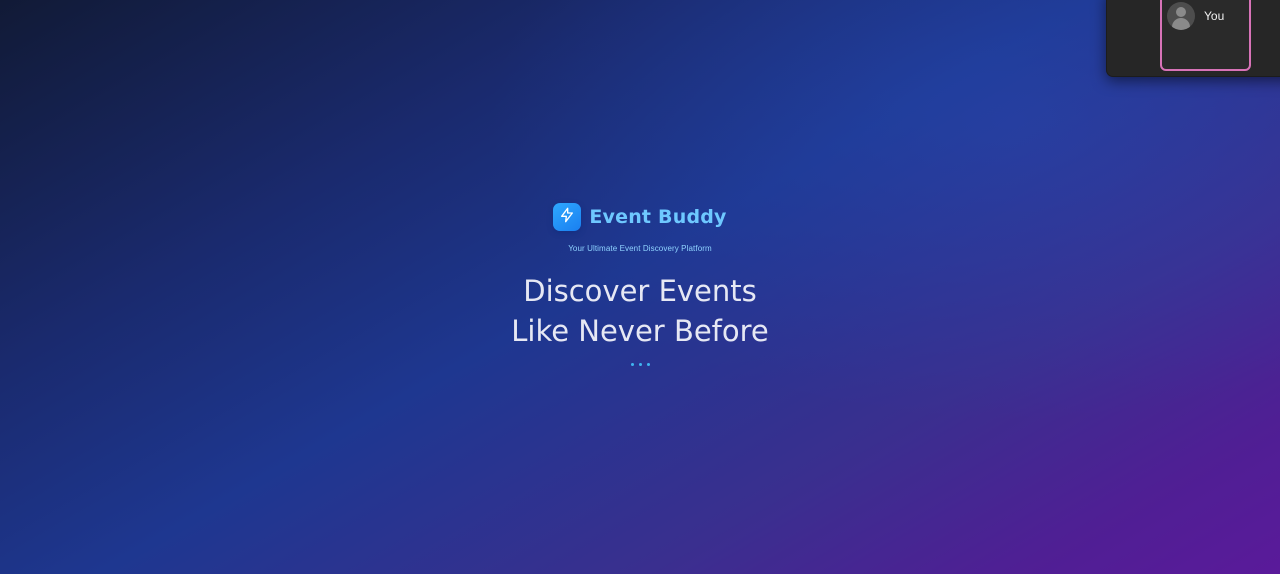  Describe the element at coordinates (640, 291) in the screenshot. I see `headline-line-1: Discover Events` at that location.